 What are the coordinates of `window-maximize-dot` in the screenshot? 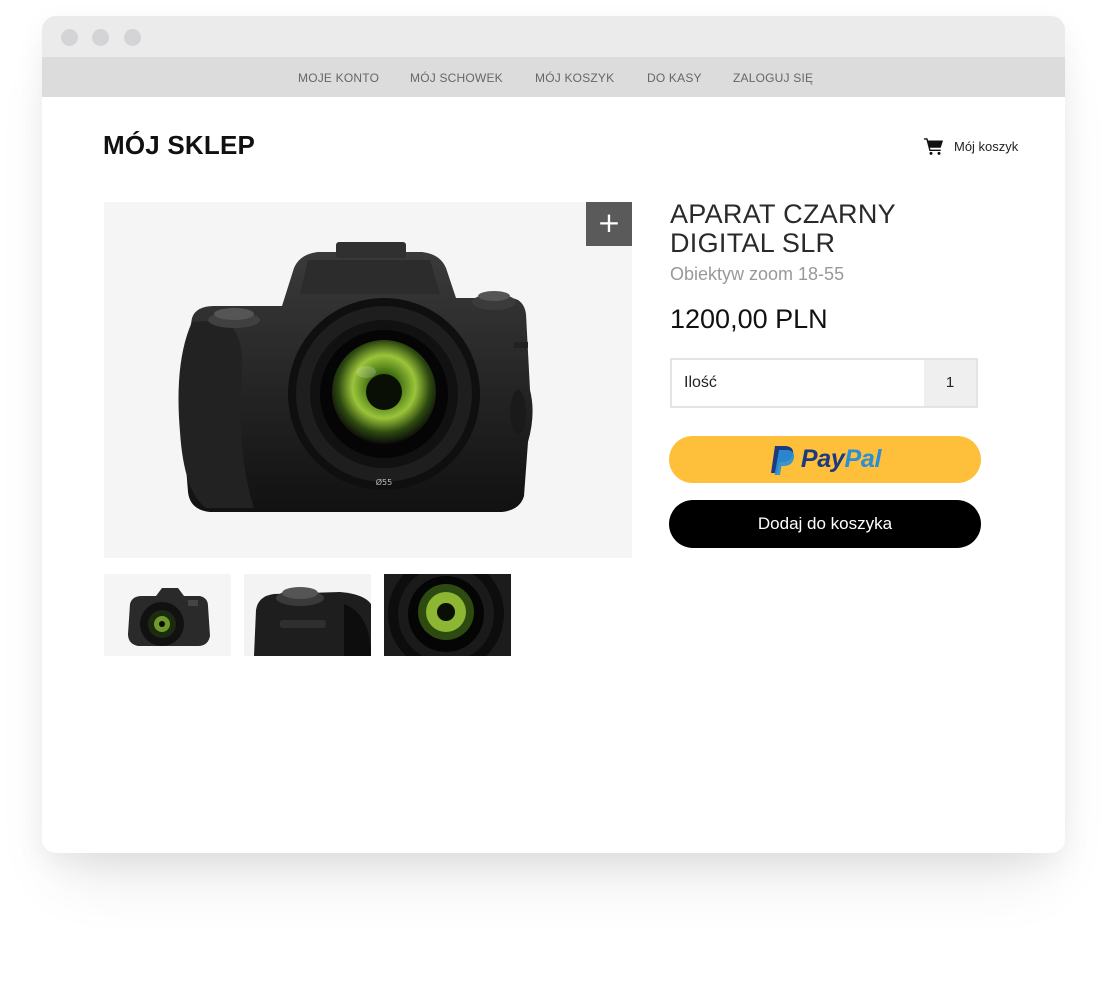 It's located at (132, 37).